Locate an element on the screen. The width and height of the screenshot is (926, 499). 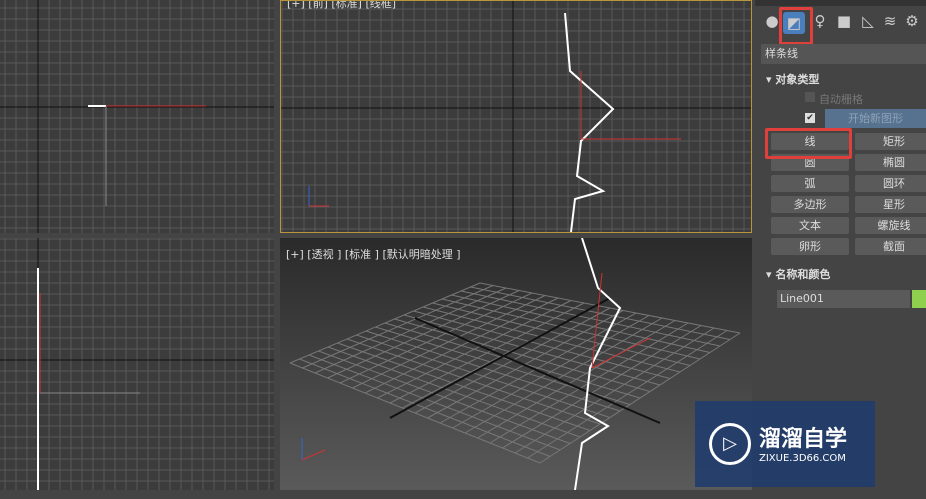
watermark-url: ZIXUE.3D66.COM is located at coordinates (802, 458).